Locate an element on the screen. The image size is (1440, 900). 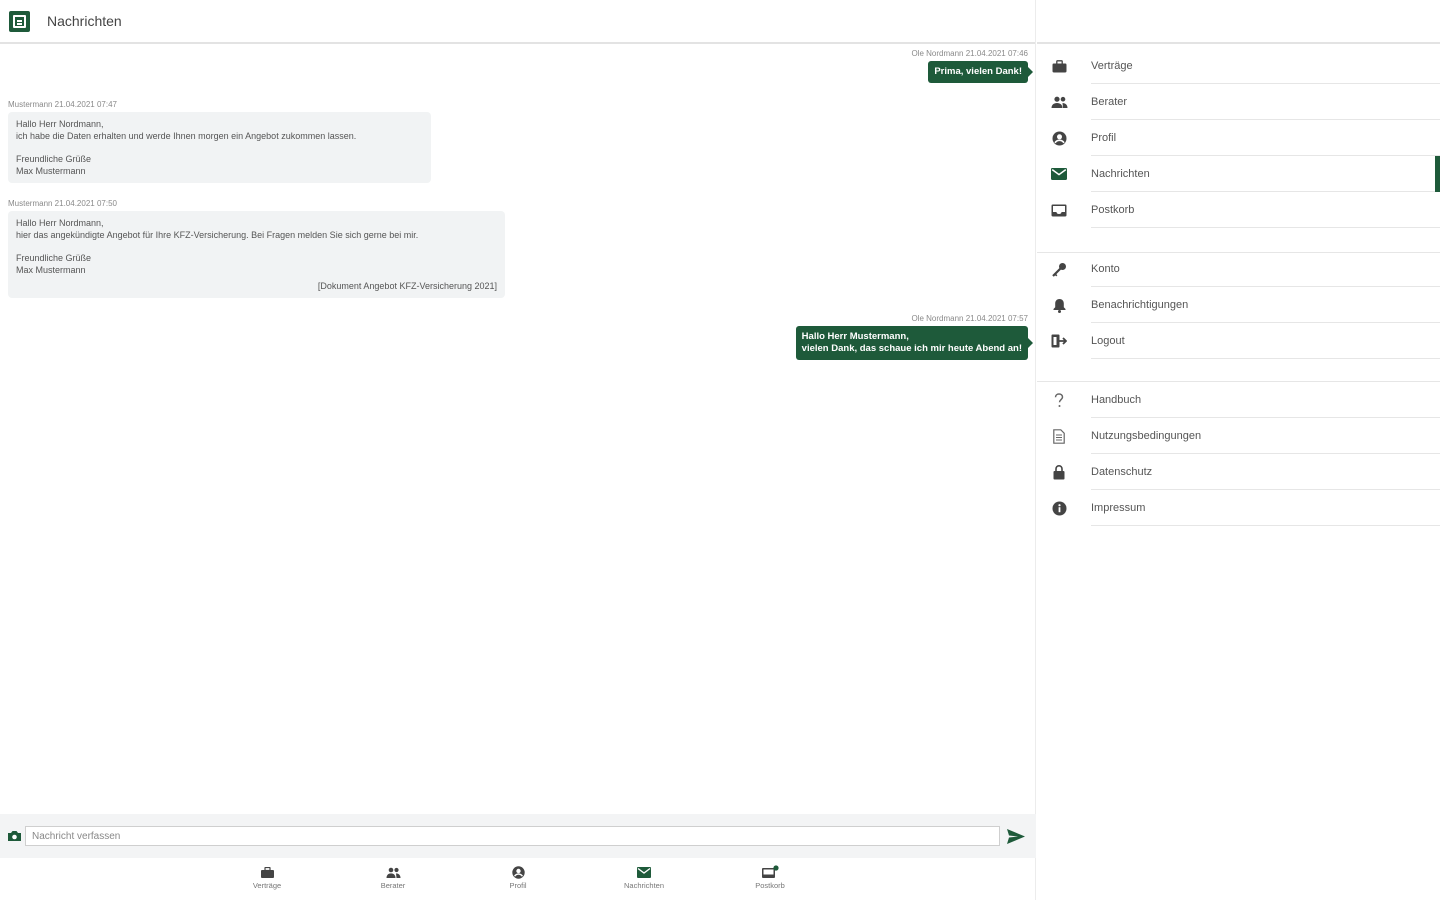
message-line: Hallo Herr Mustermann, is located at coordinates (855, 336).